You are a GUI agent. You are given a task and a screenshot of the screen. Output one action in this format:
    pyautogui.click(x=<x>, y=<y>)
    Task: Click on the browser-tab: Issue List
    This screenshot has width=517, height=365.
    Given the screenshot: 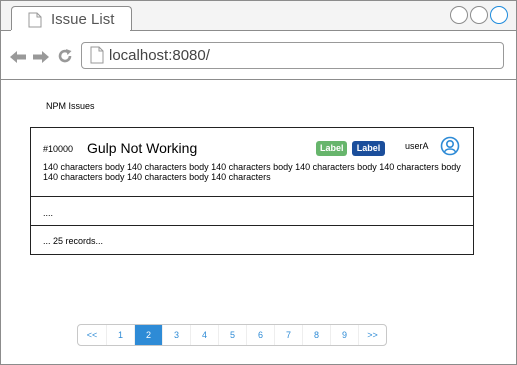 What is the action you would take?
    pyautogui.click(x=71, y=18)
    